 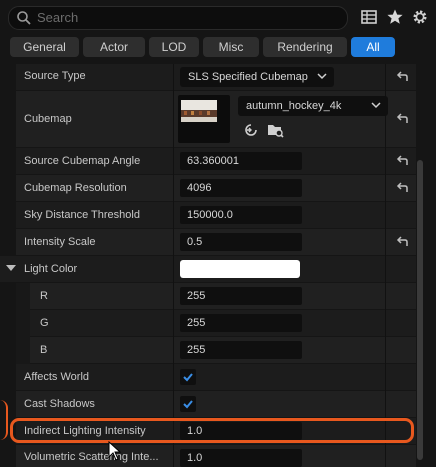 What do you see at coordinates (241, 323) in the screenshot?
I see `color-g-input: 255` at bounding box center [241, 323].